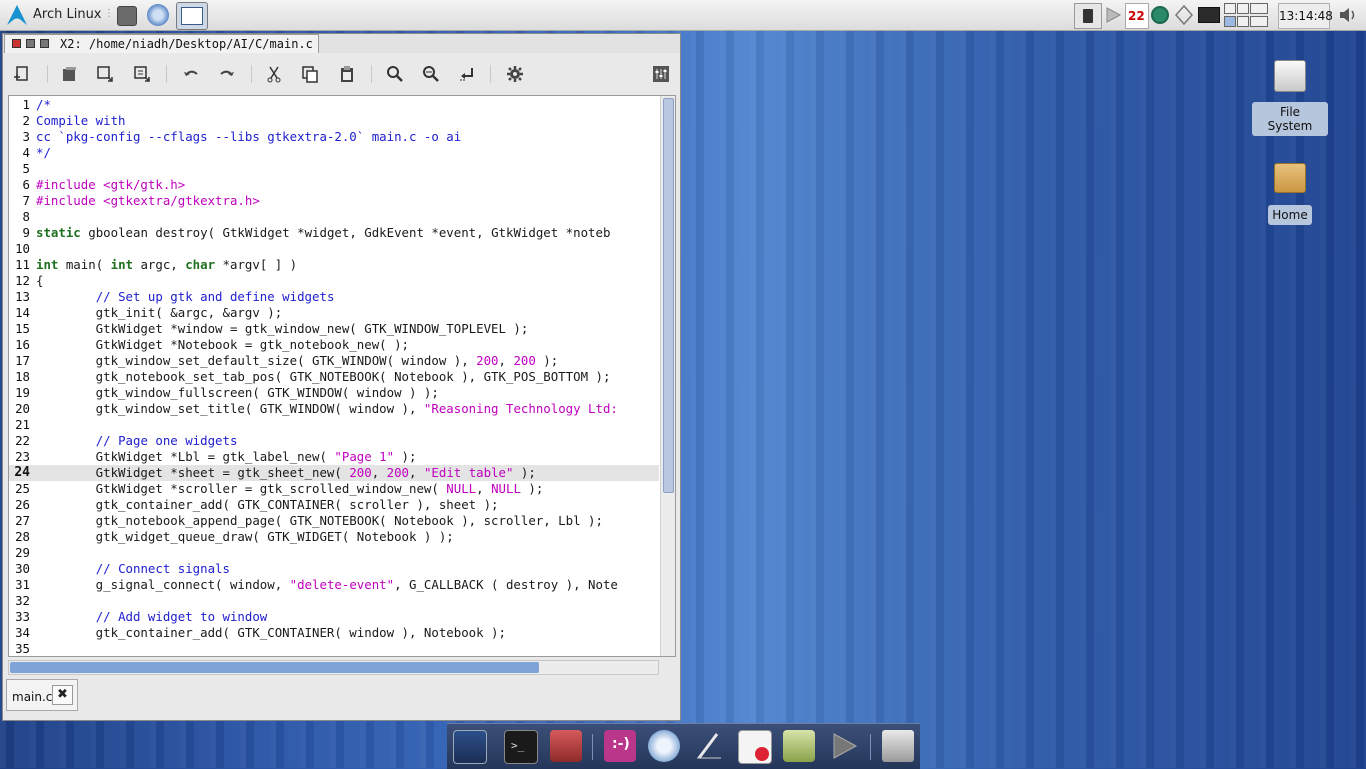 This screenshot has width=1366, height=769. What do you see at coordinates (334, 249) in the screenshot?
I see `code-line: 10` at bounding box center [334, 249].